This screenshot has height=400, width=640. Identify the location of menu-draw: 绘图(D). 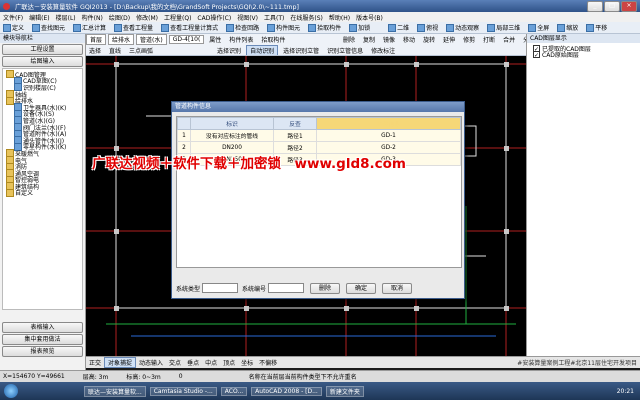
(119, 17).